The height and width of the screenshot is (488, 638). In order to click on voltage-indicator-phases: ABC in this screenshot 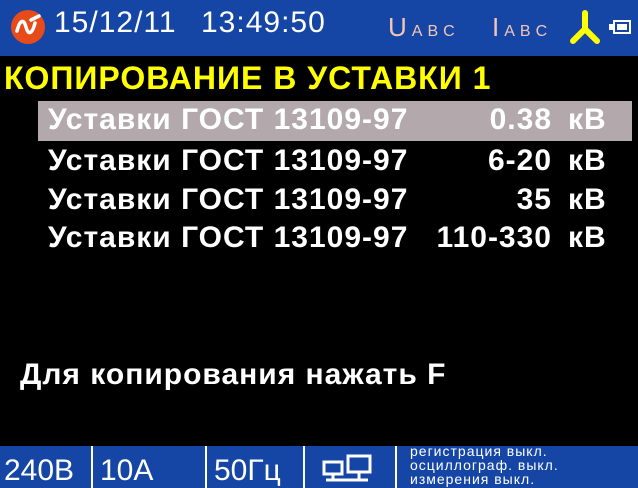, I will do `click(435, 31)`.